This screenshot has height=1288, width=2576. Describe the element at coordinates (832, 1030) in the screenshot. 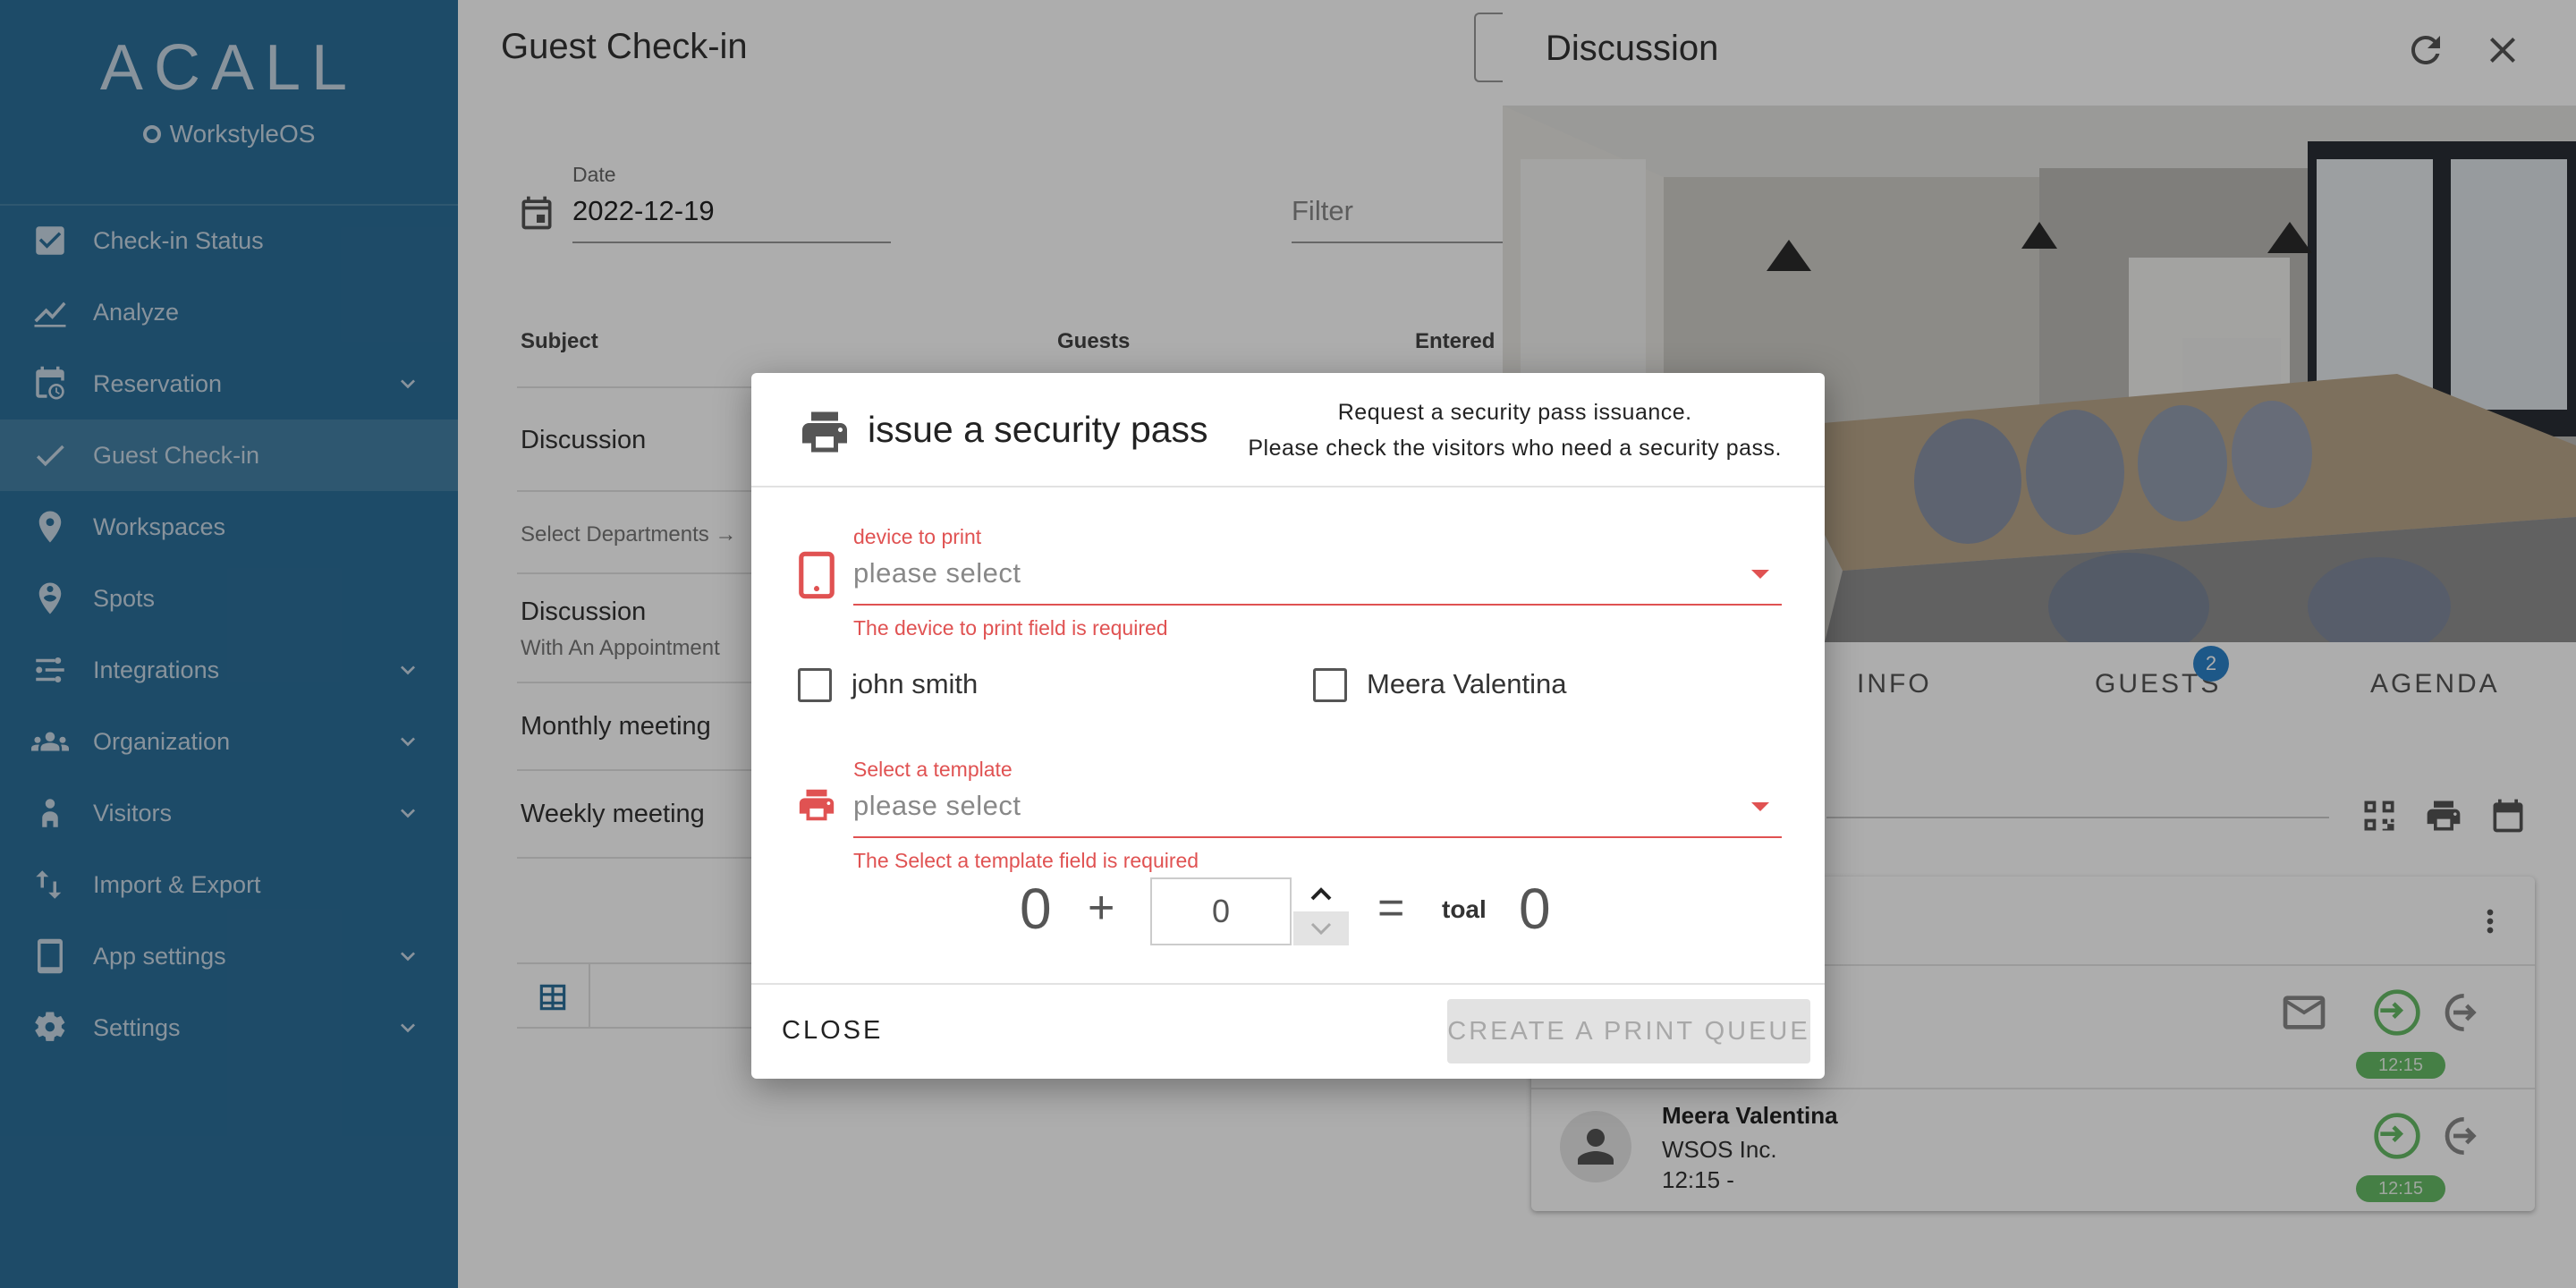

I see `close-button: CLOSE` at that location.